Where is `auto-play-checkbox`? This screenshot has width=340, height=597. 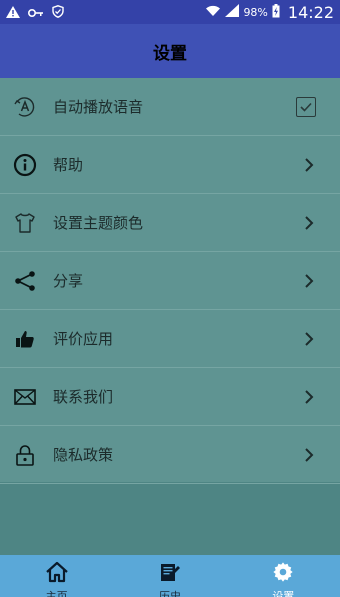
auto-play-checkbox is located at coordinates (306, 106).